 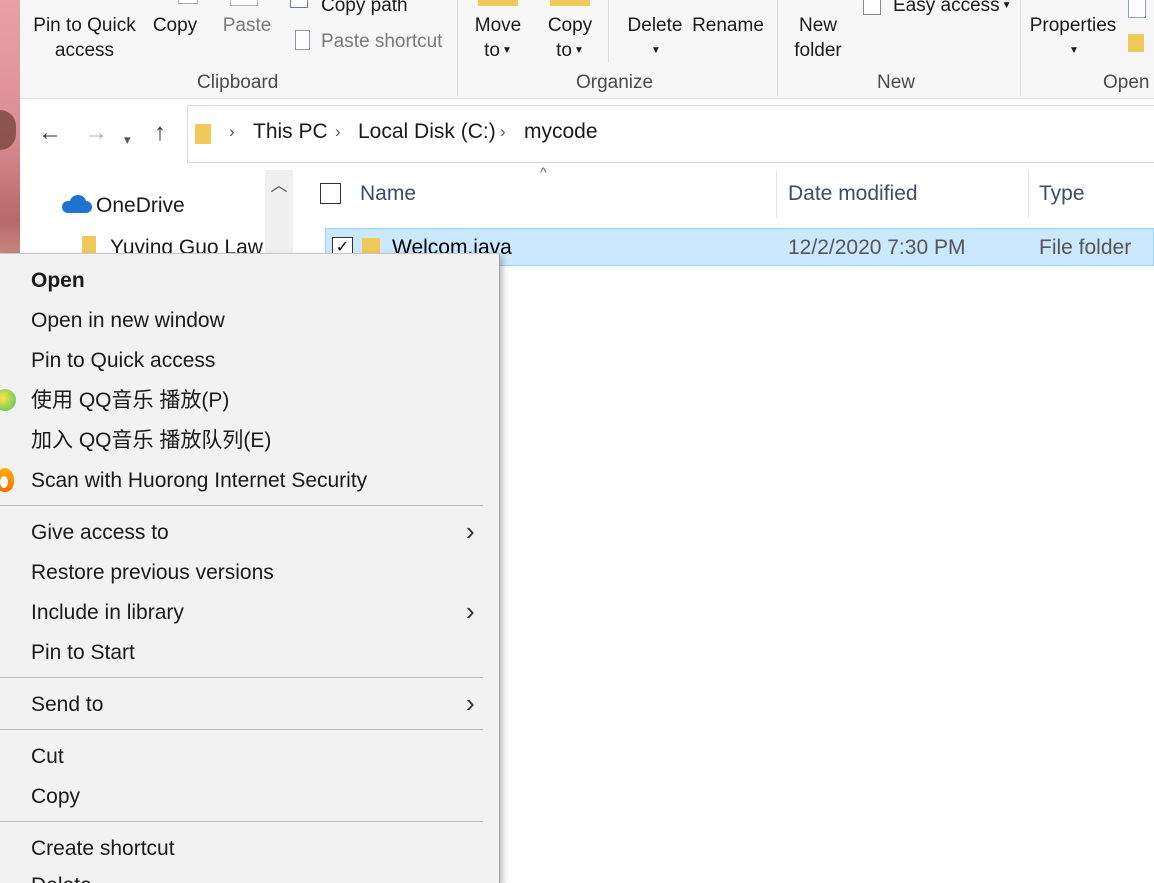 I want to click on sort-ascending-icon: ^, so click(x=543, y=172).